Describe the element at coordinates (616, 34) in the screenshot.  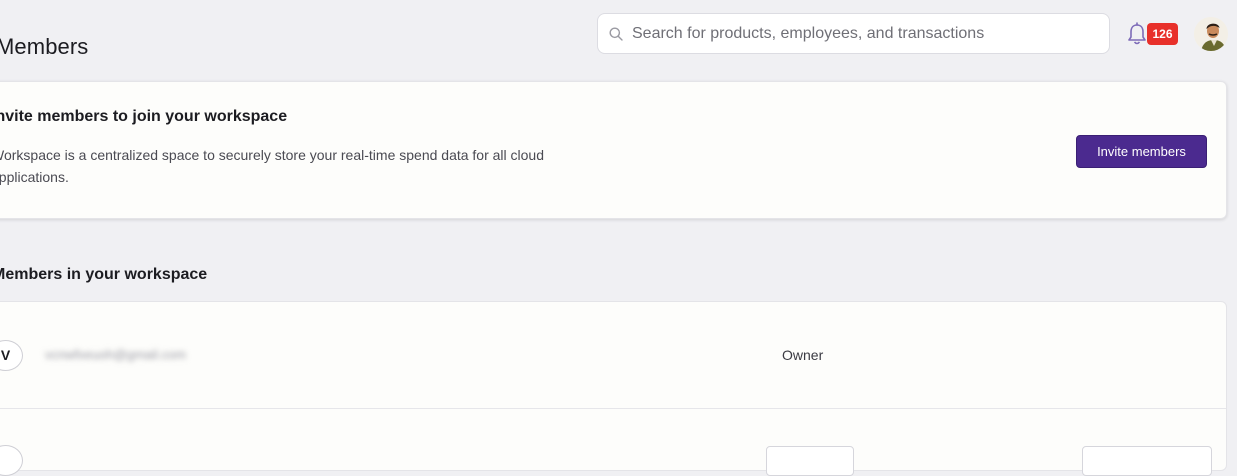
I see `search-icon` at that location.